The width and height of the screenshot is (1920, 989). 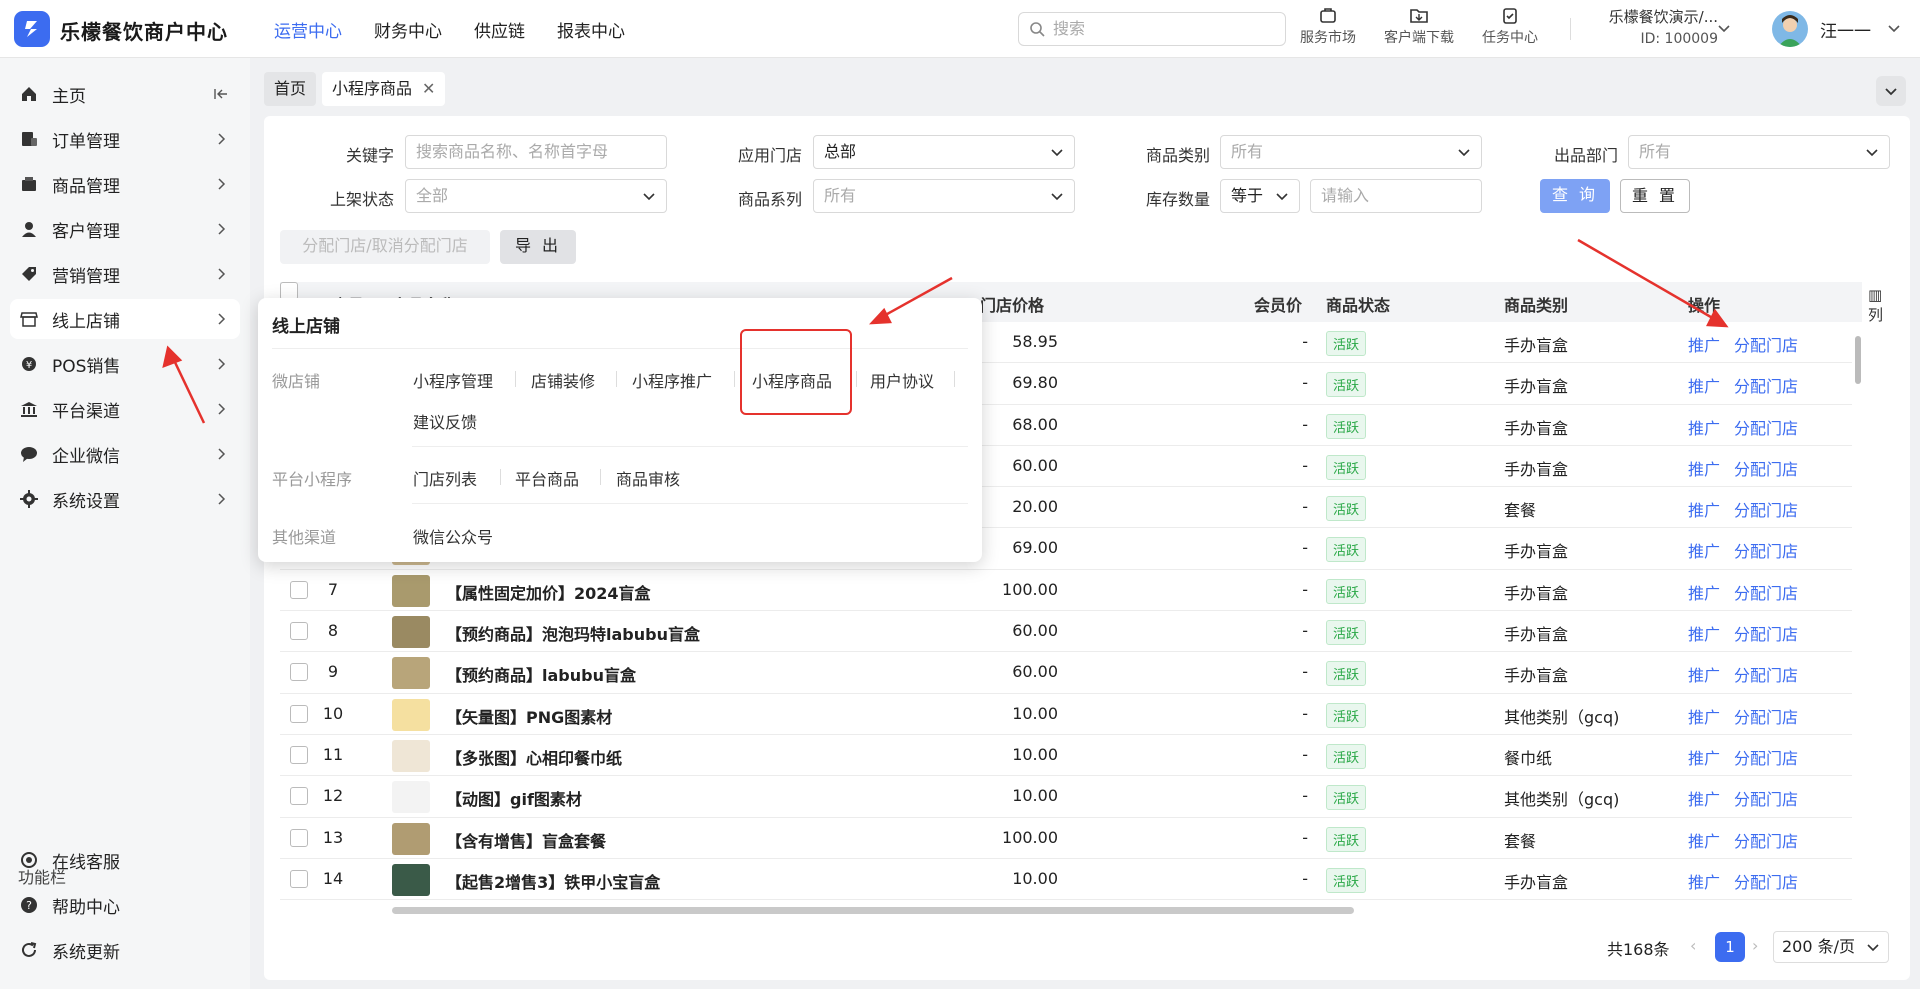 What do you see at coordinates (1652, 26) in the screenshot?
I see `store-switcher: 乐檬餐饮演示/... ID: 100009` at bounding box center [1652, 26].